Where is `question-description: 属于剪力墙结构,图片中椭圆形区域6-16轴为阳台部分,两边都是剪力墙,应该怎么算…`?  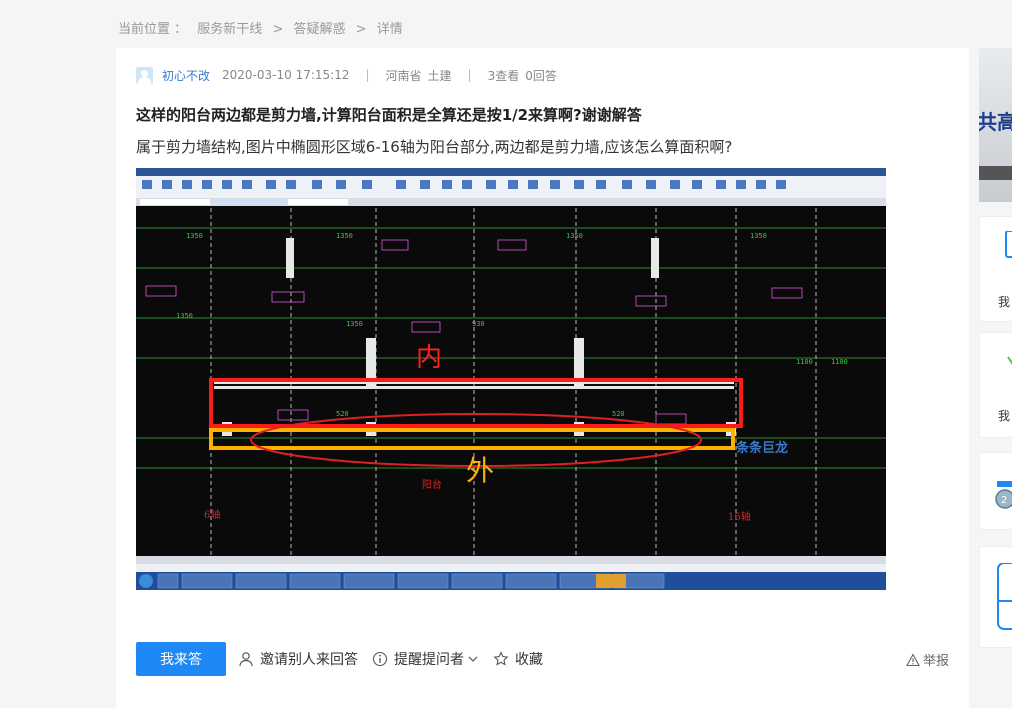 question-description: 属于剪力墙结构,图片中椭圆形区域6-16轴为阳台部分,两边都是剪力墙,应该怎么算… is located at coordinates (434, 147).